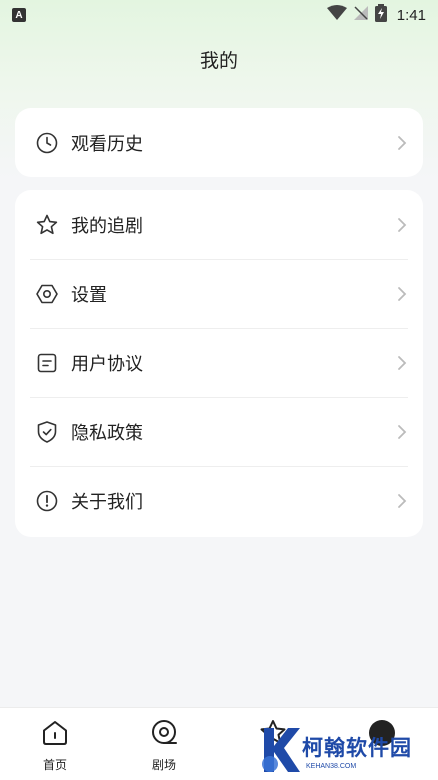 Image resolution: width=438 pixels, height=780 pixels. What do you see at coordinates (107, 144) in the screenshot?
I see `menu-item-label: 观看历史` at bounding box center [107, 144].